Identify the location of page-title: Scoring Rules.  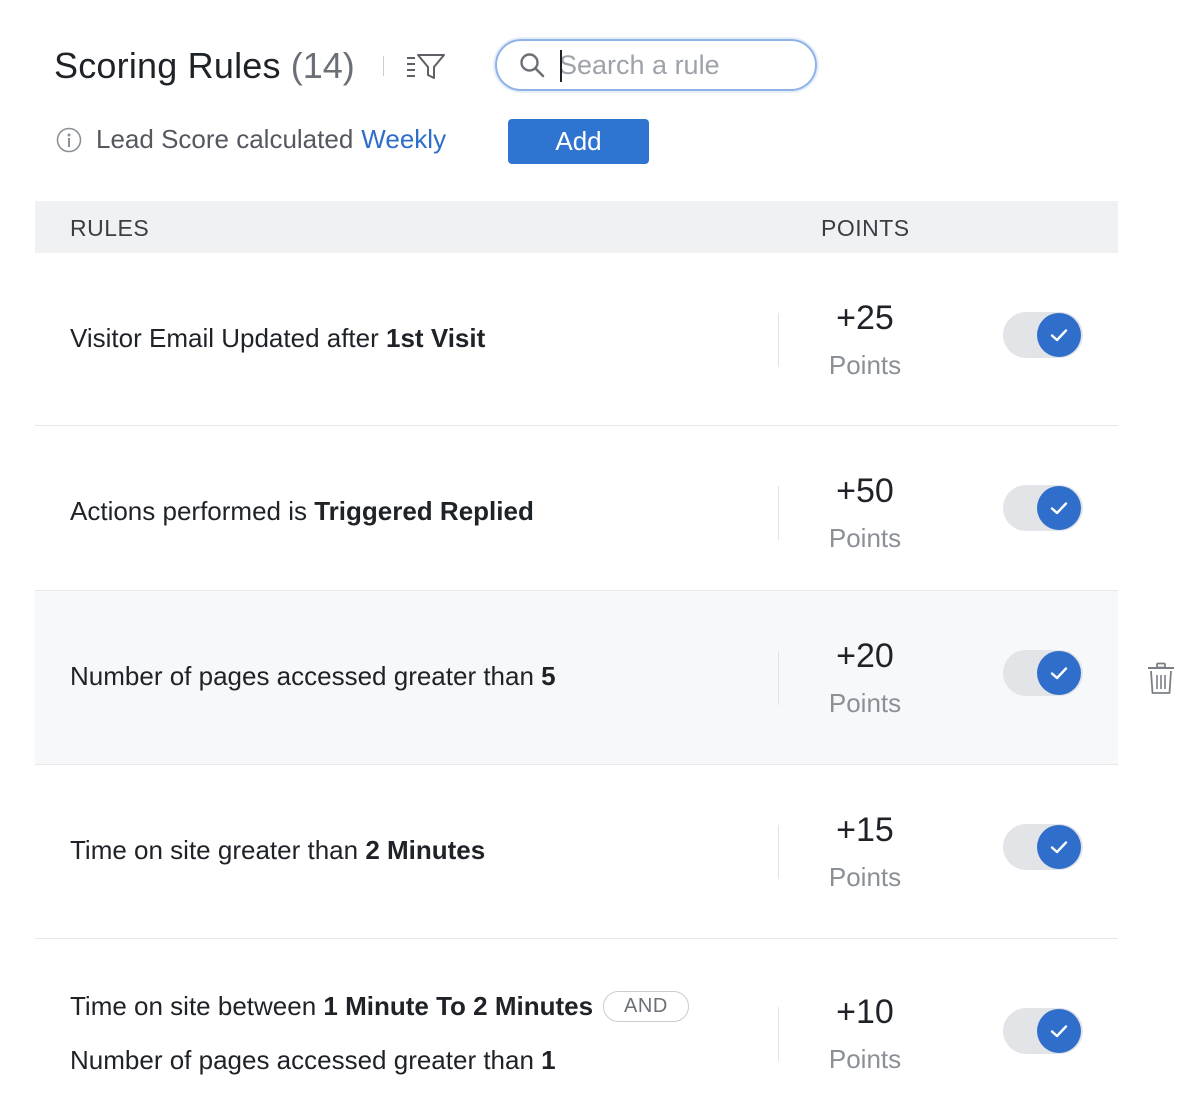
(167, 65).